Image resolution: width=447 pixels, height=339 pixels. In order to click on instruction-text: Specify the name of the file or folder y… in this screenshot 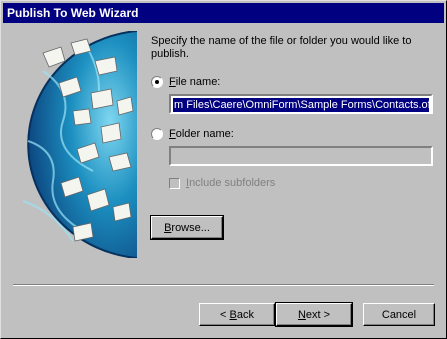, I will do `click(281, 47)`.